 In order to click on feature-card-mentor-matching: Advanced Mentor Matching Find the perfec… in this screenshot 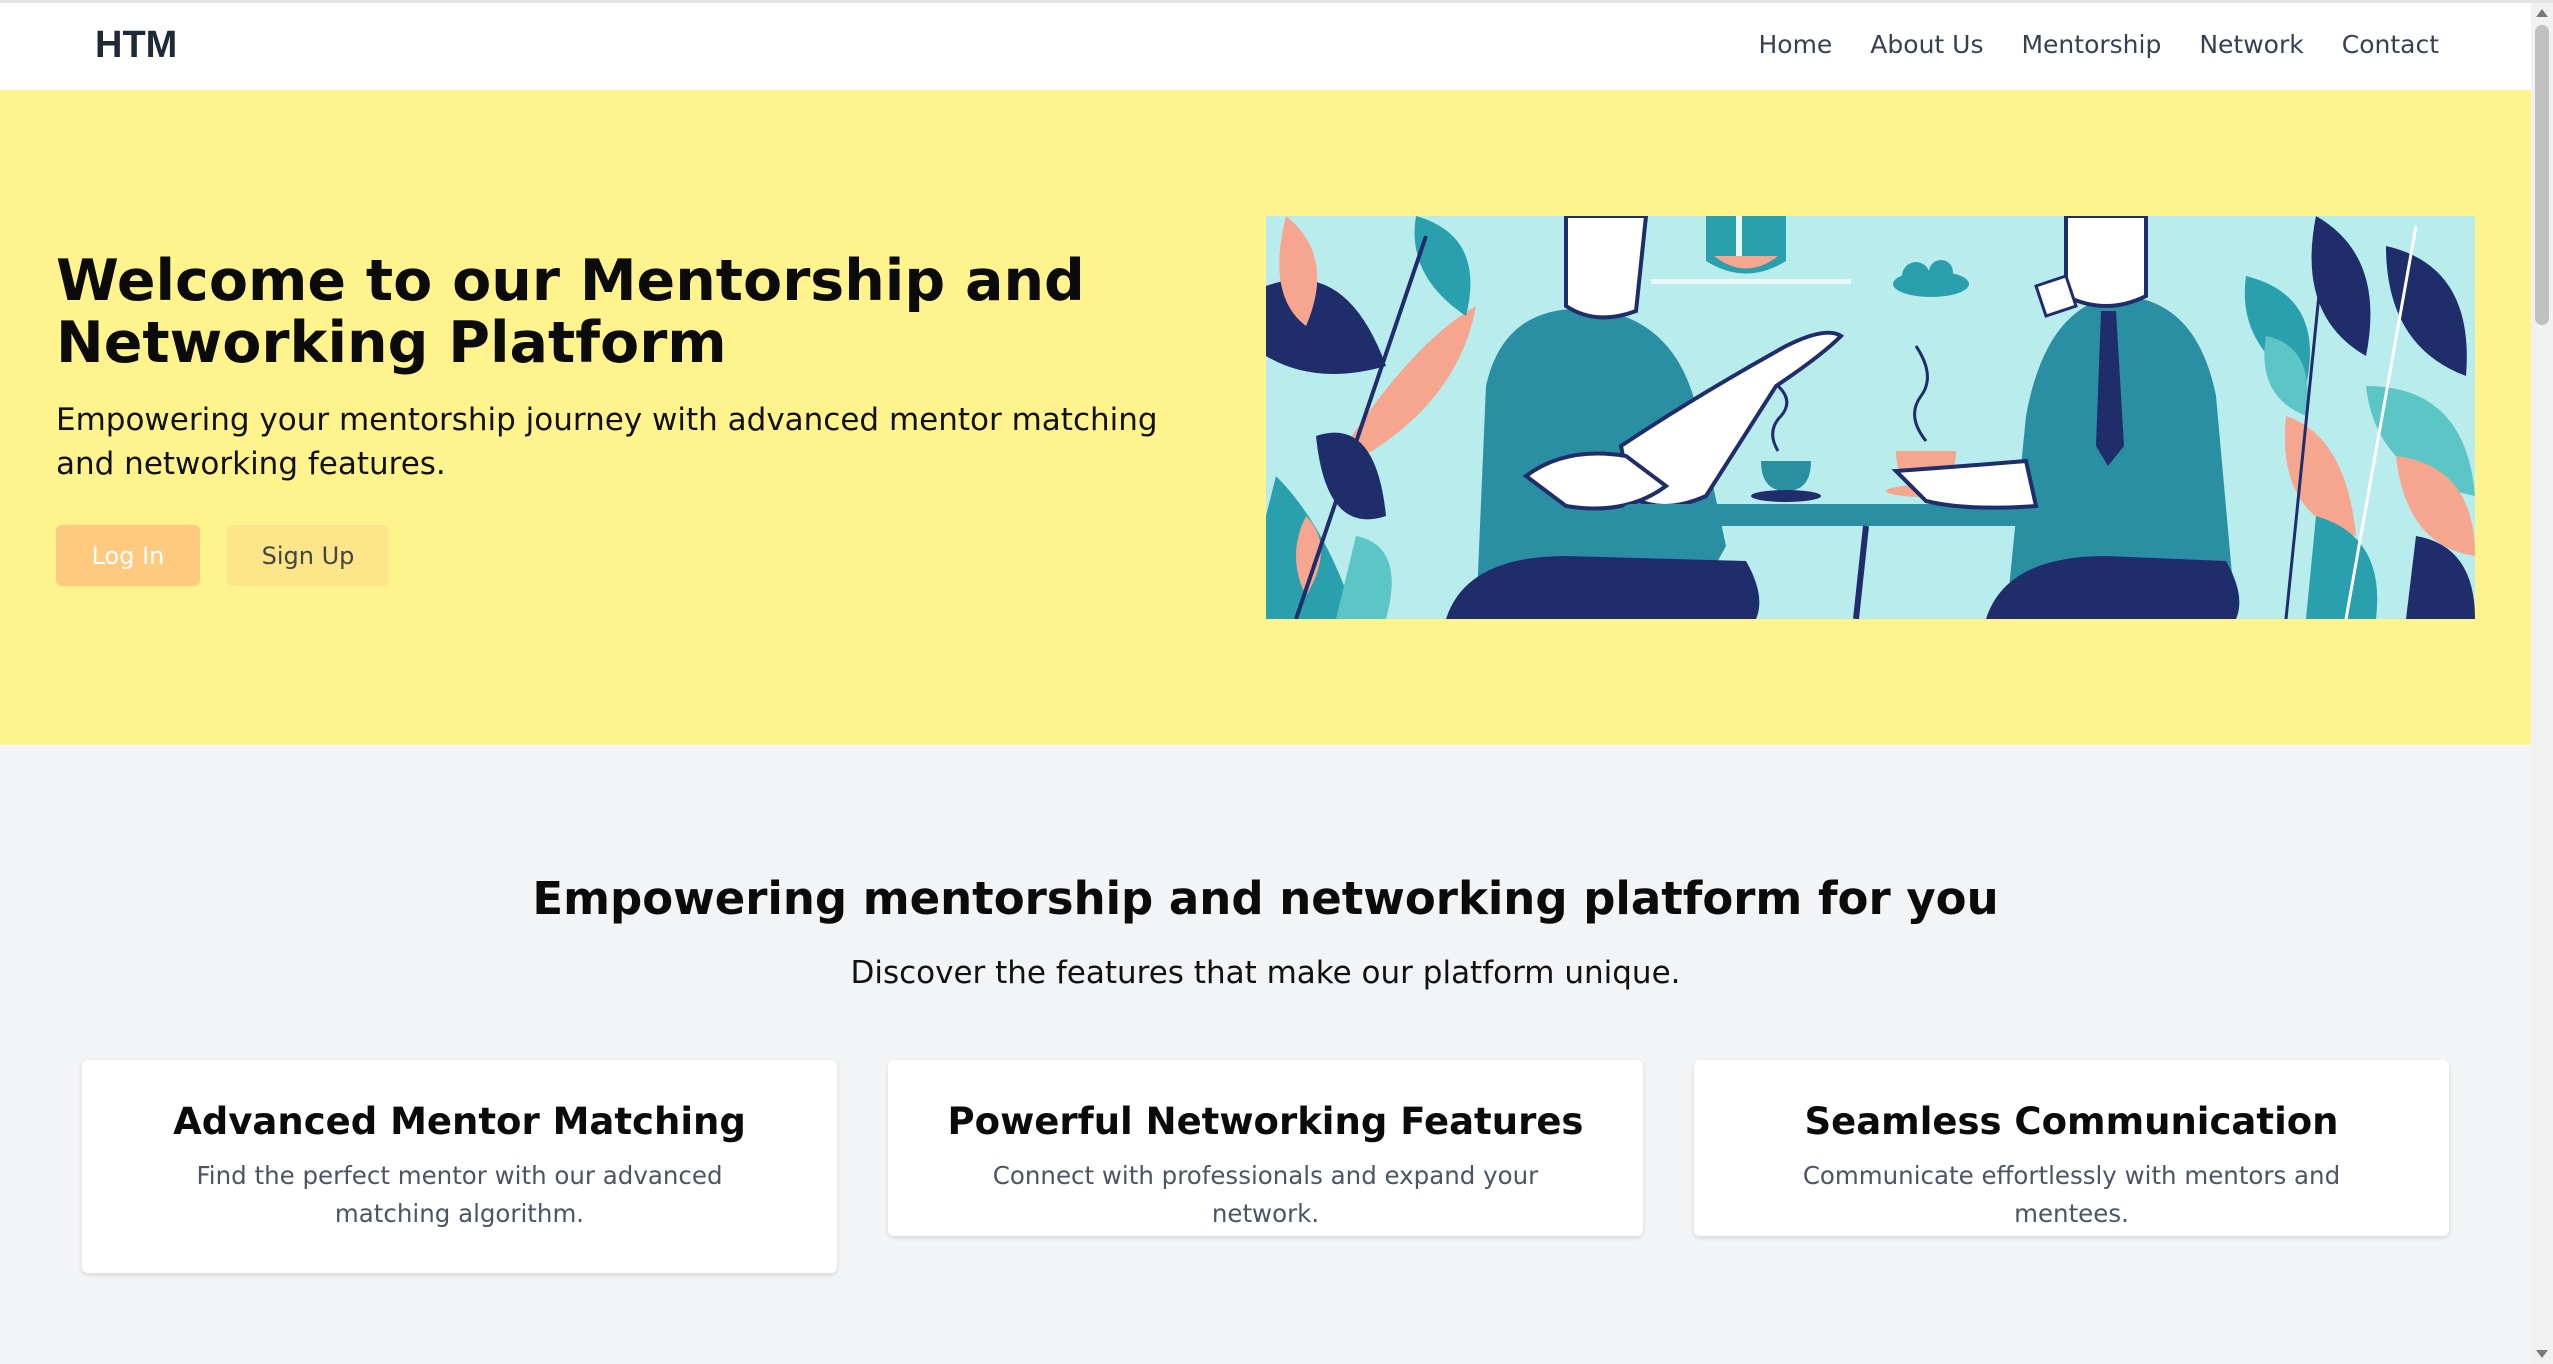, I will do `click(459, 1166)`.